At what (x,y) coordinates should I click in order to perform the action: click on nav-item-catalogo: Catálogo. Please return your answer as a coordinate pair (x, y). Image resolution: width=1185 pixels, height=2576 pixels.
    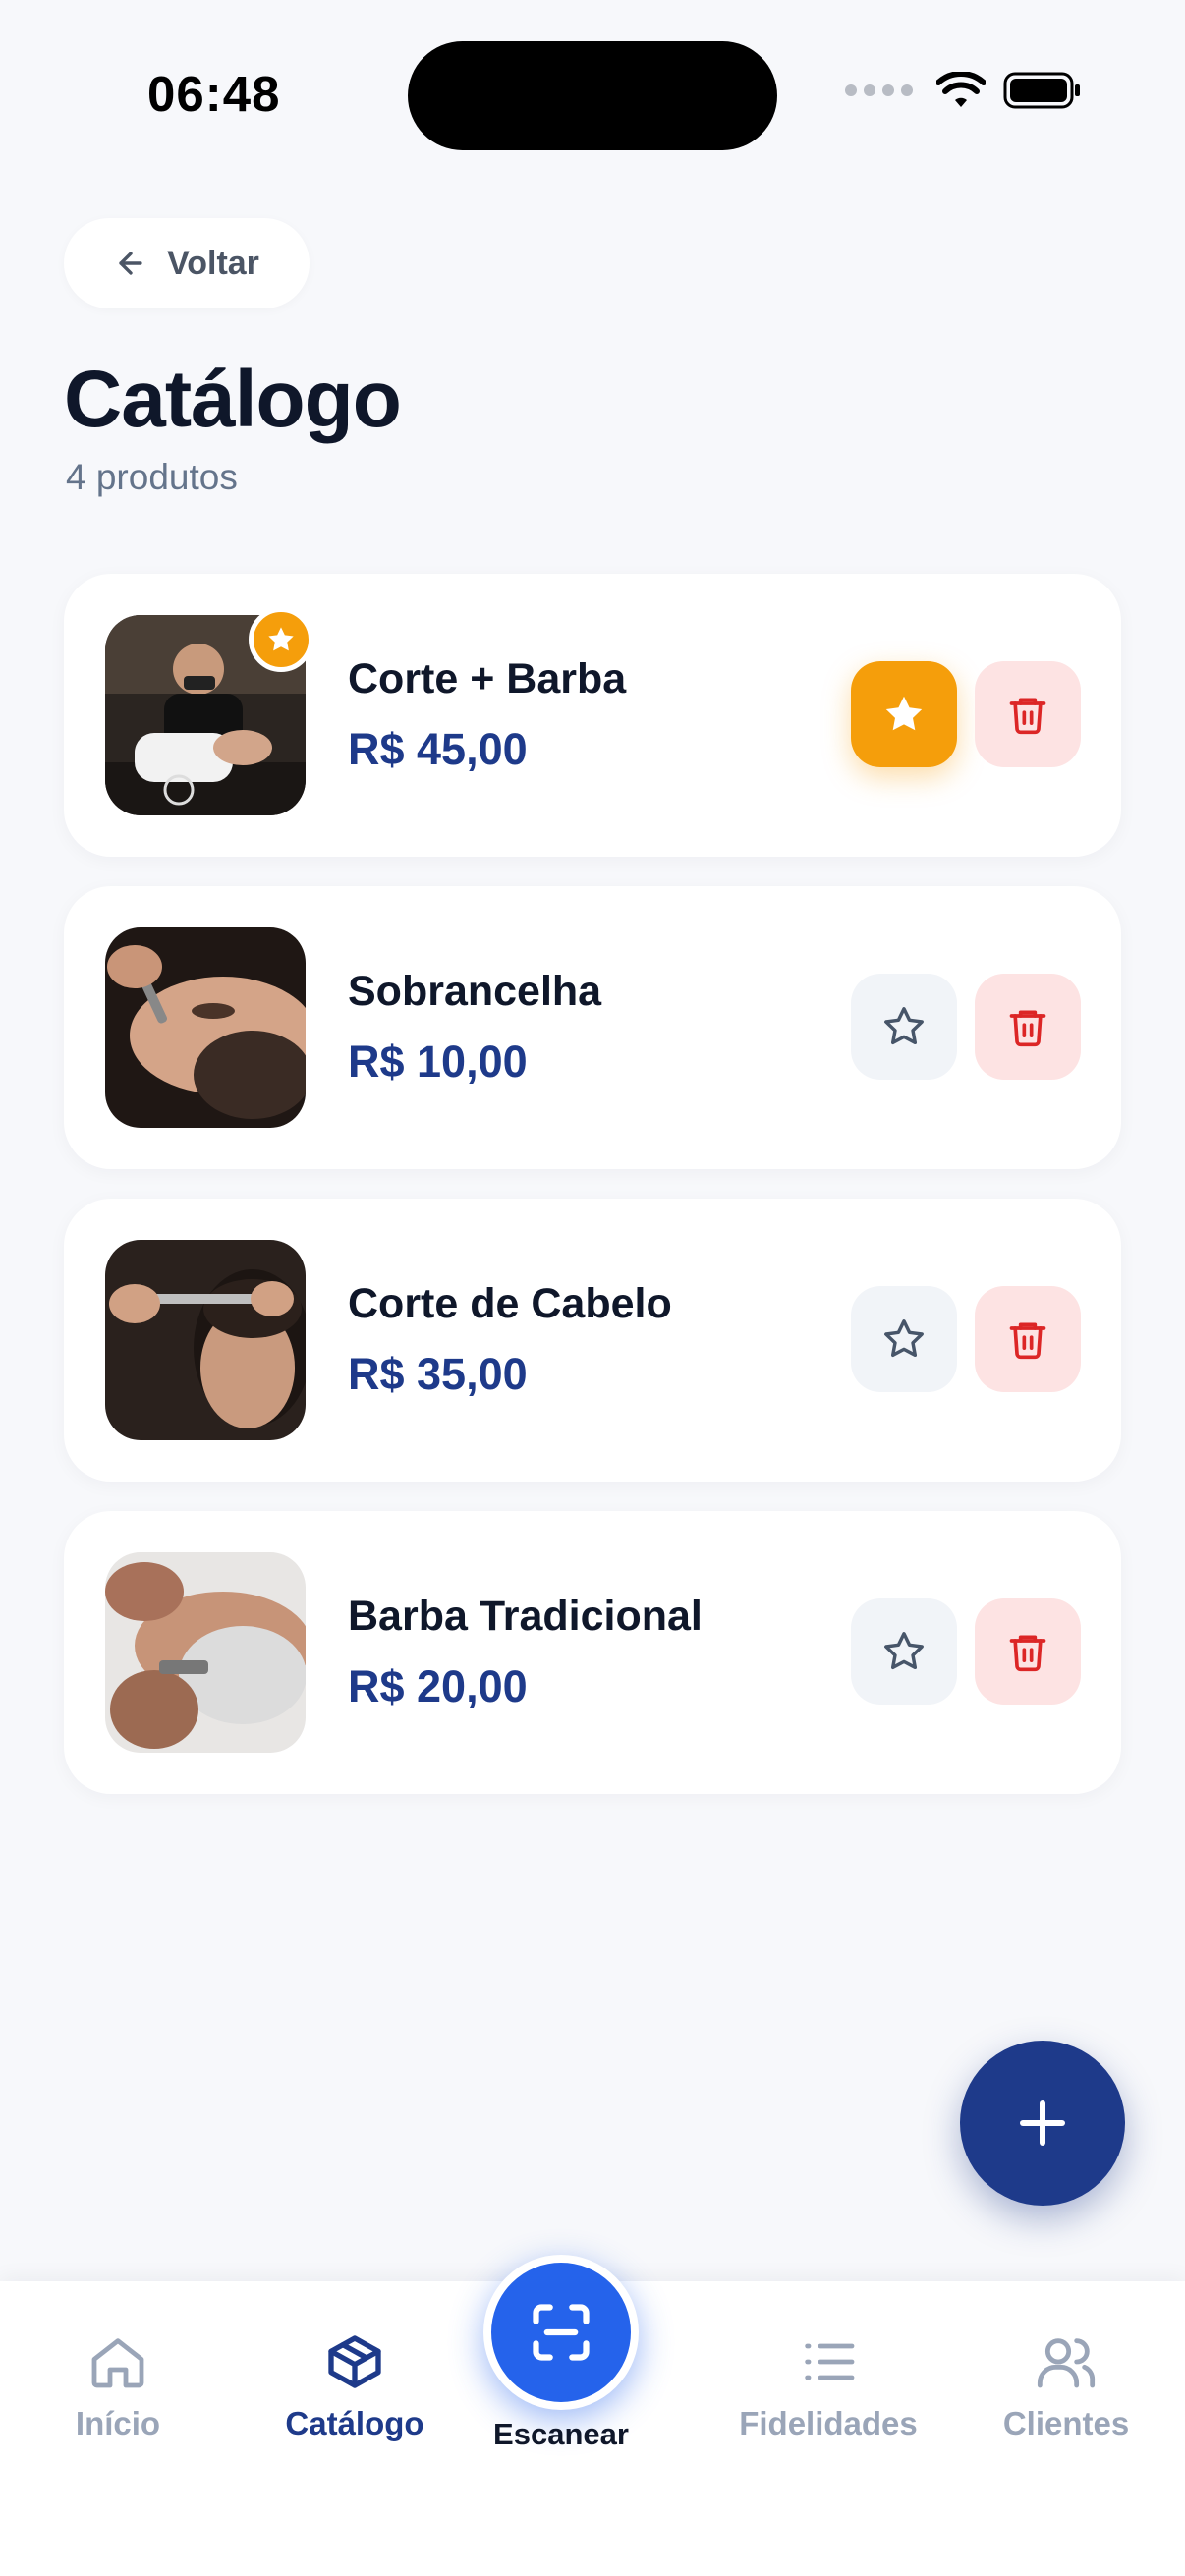
    Looking at the image, I should click on (355, 2386).